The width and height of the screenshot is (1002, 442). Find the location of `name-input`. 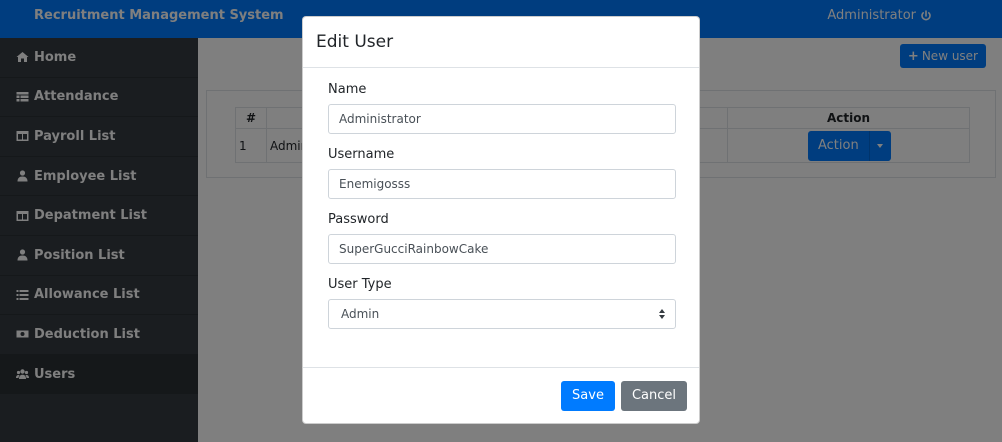

name-input is located at coordinates (502, 119).